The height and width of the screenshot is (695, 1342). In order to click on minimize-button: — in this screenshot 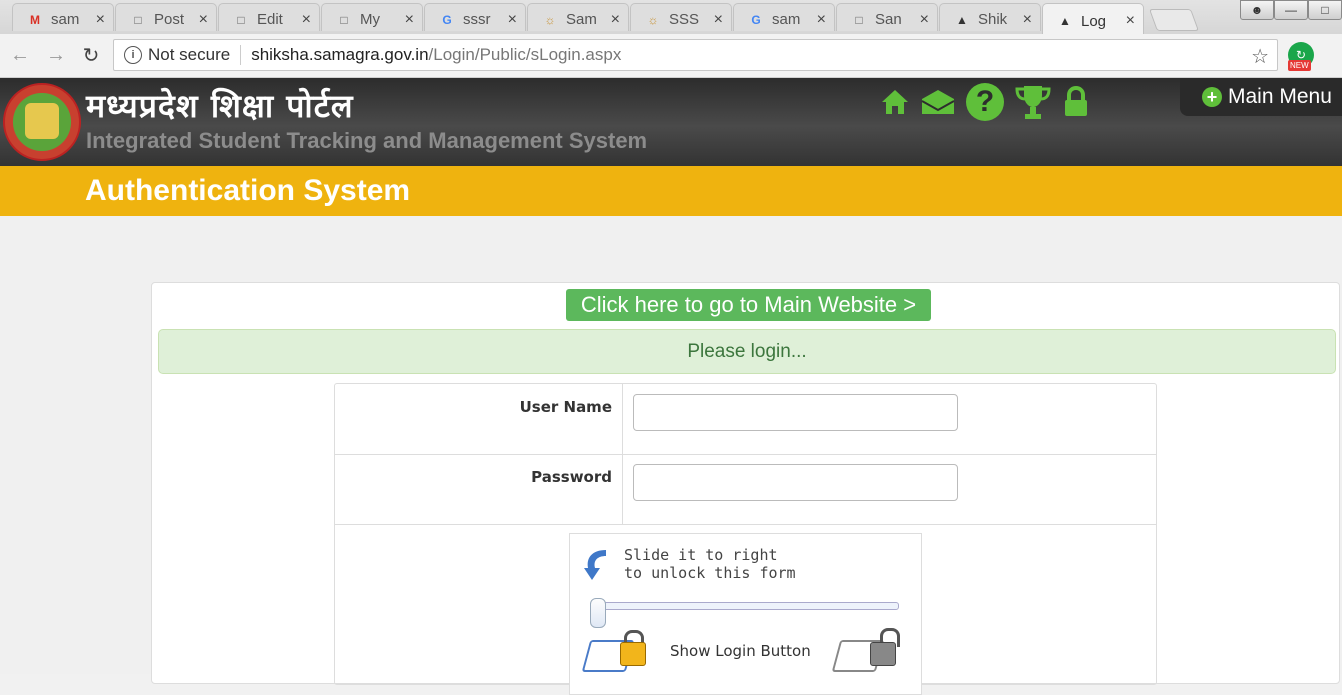, I will do `click(1291, 10)`.